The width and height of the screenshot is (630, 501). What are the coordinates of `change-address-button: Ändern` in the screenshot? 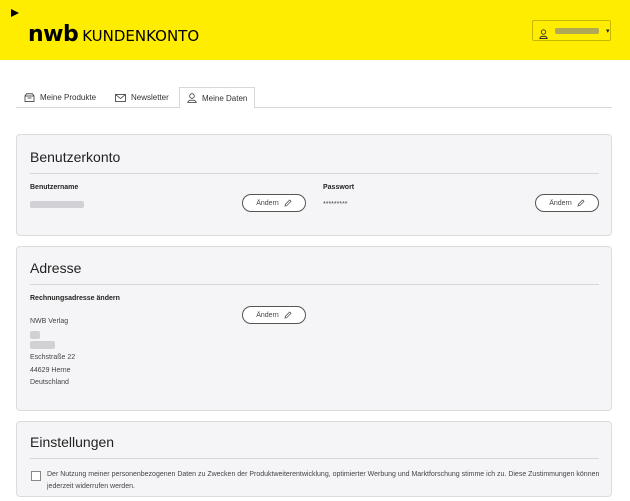 It's located at (274, 315).